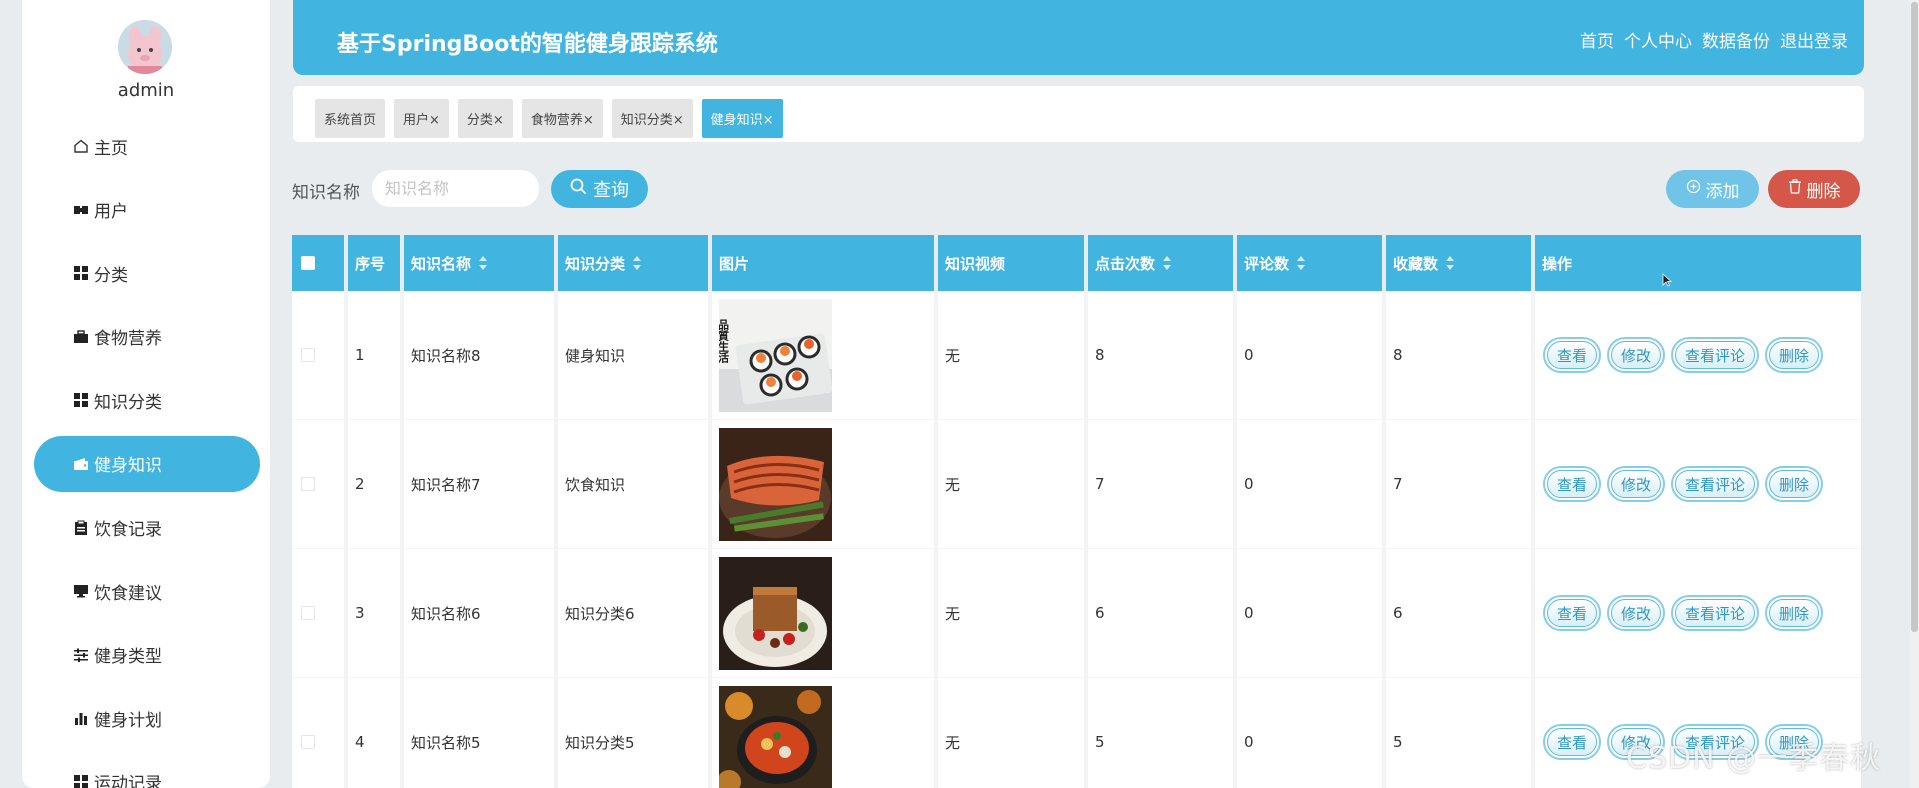 The width and height of the screenshot is (1919, 788). What do you see at coordinates (1078, 114) in the screenshot?
I see `tabs-bar: 系统首页 用户× 分类× 食物营养× 知识分类× 健身知识×` at bounding box center [1078, 114].